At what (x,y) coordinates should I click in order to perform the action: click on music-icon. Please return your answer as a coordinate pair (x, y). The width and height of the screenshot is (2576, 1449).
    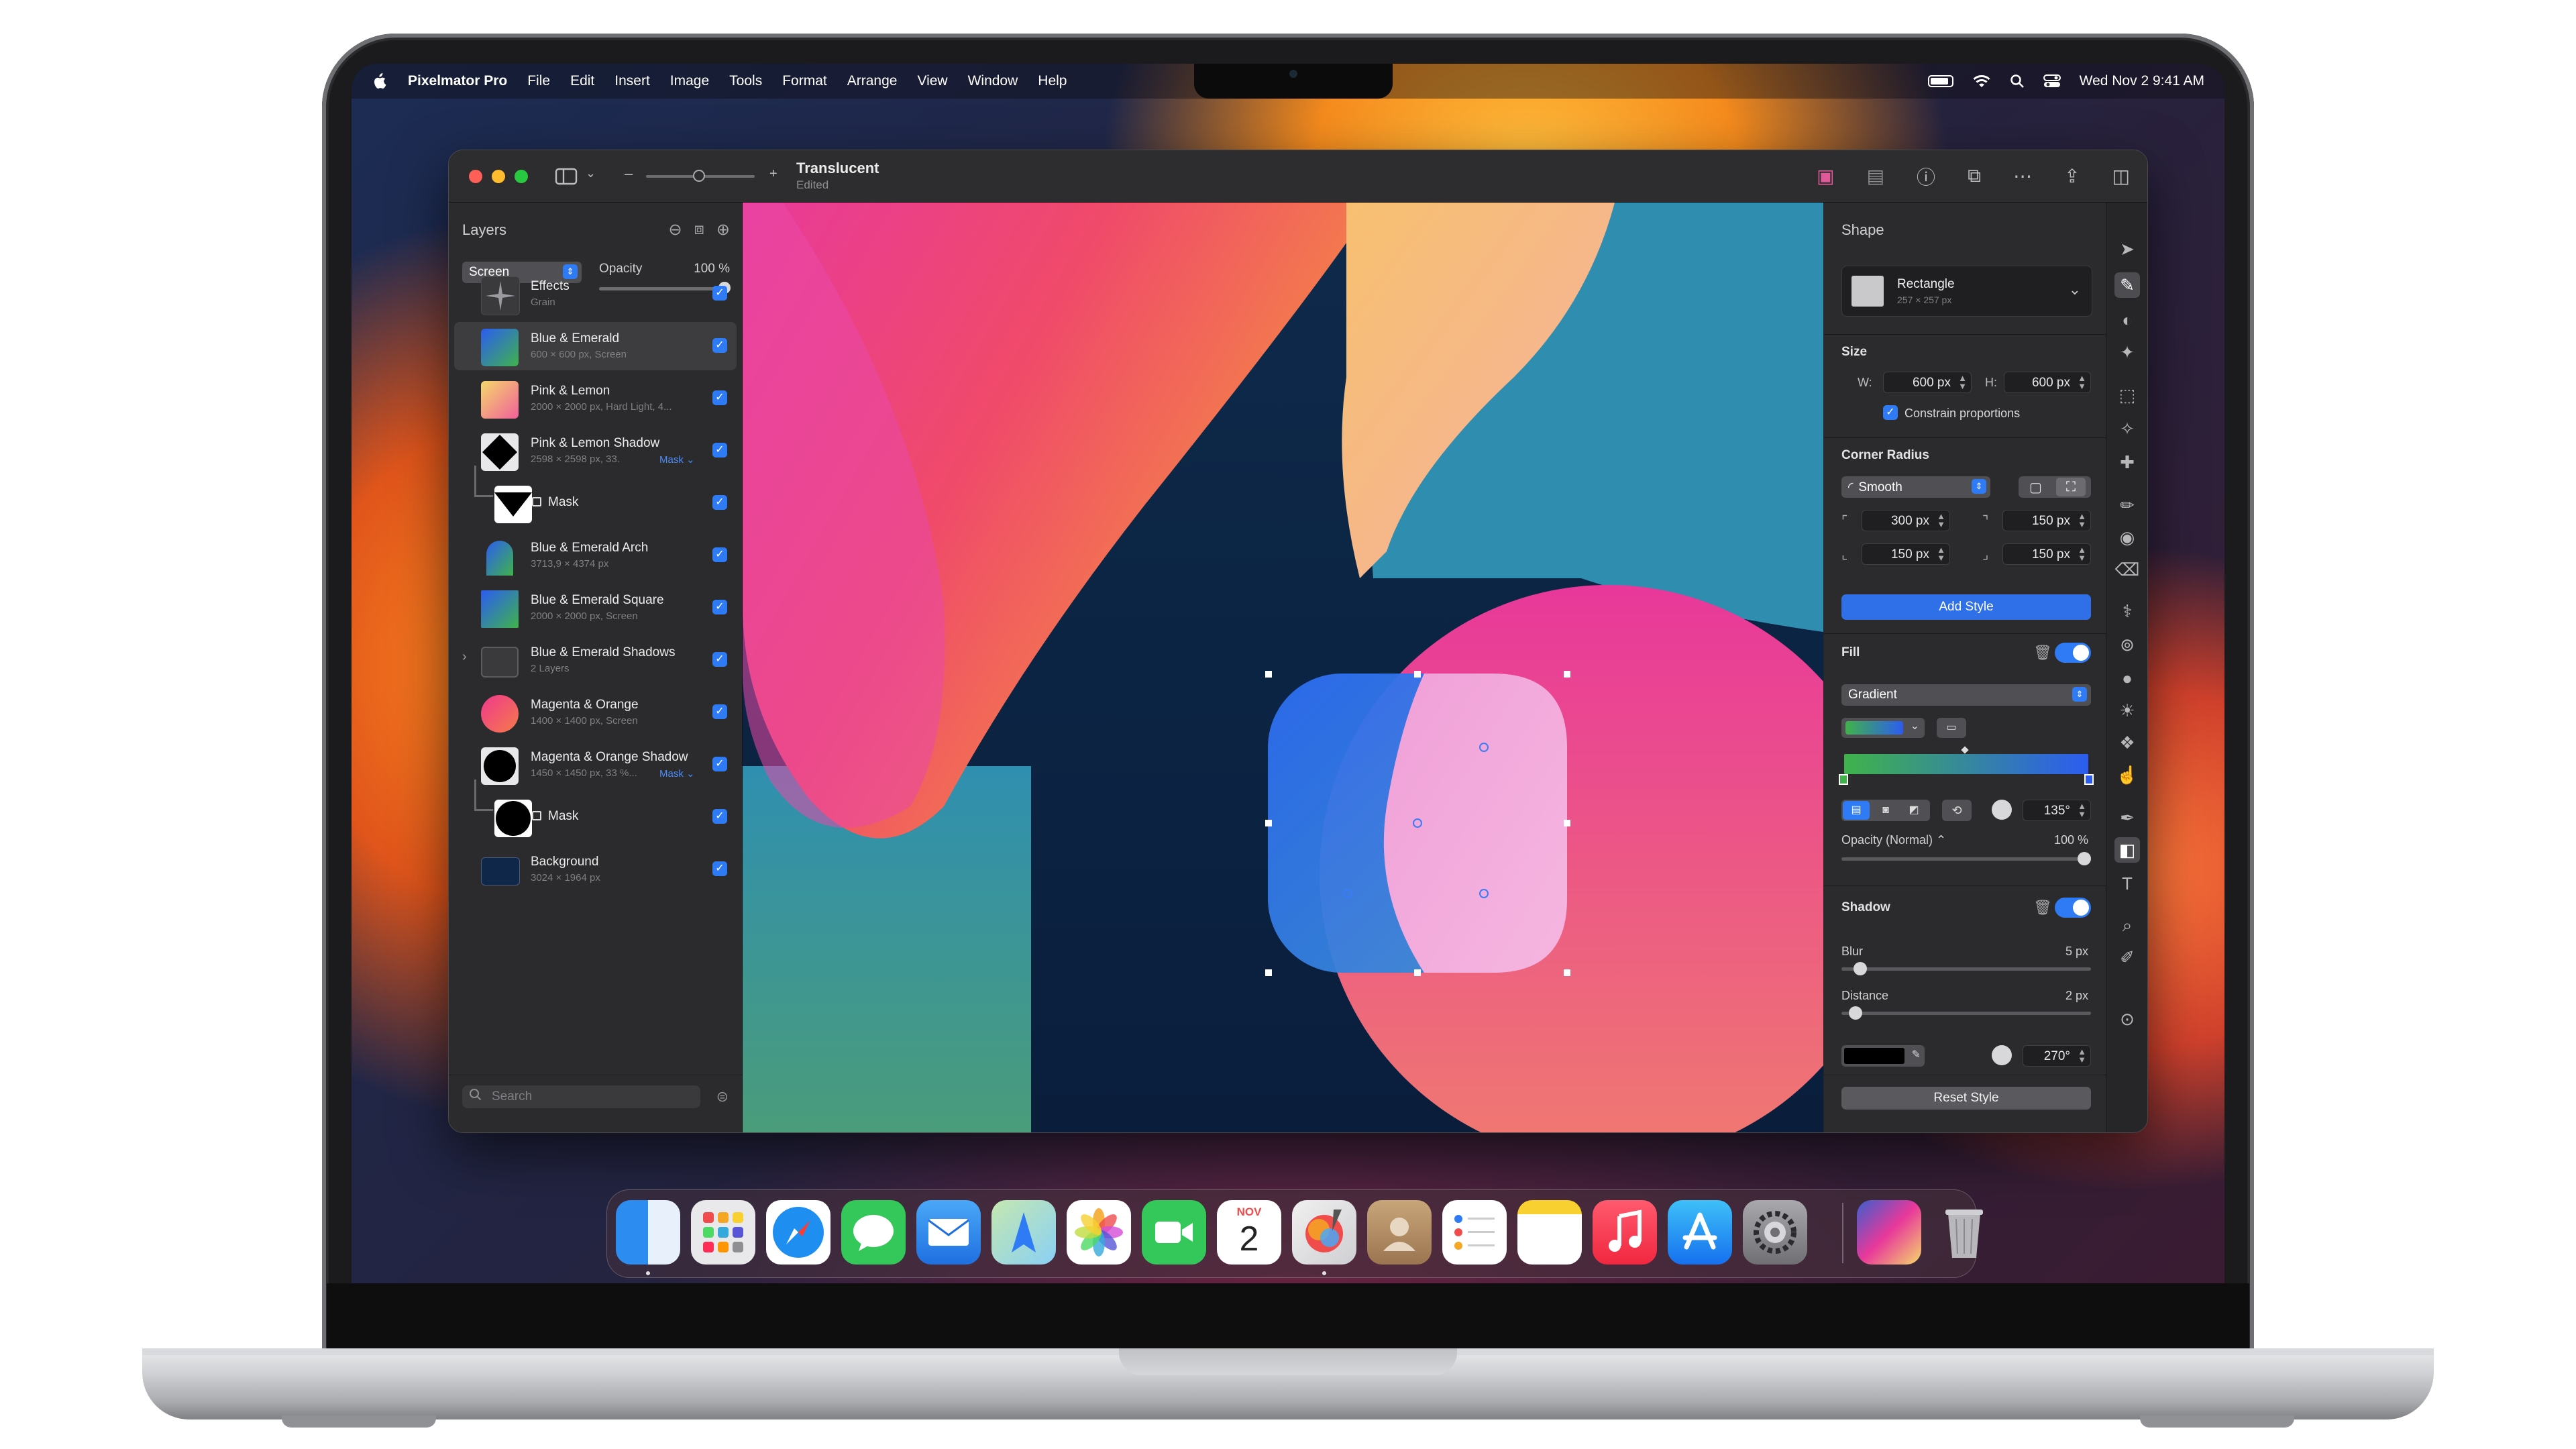
    Looking at the image, I should click on (1625, 1232).